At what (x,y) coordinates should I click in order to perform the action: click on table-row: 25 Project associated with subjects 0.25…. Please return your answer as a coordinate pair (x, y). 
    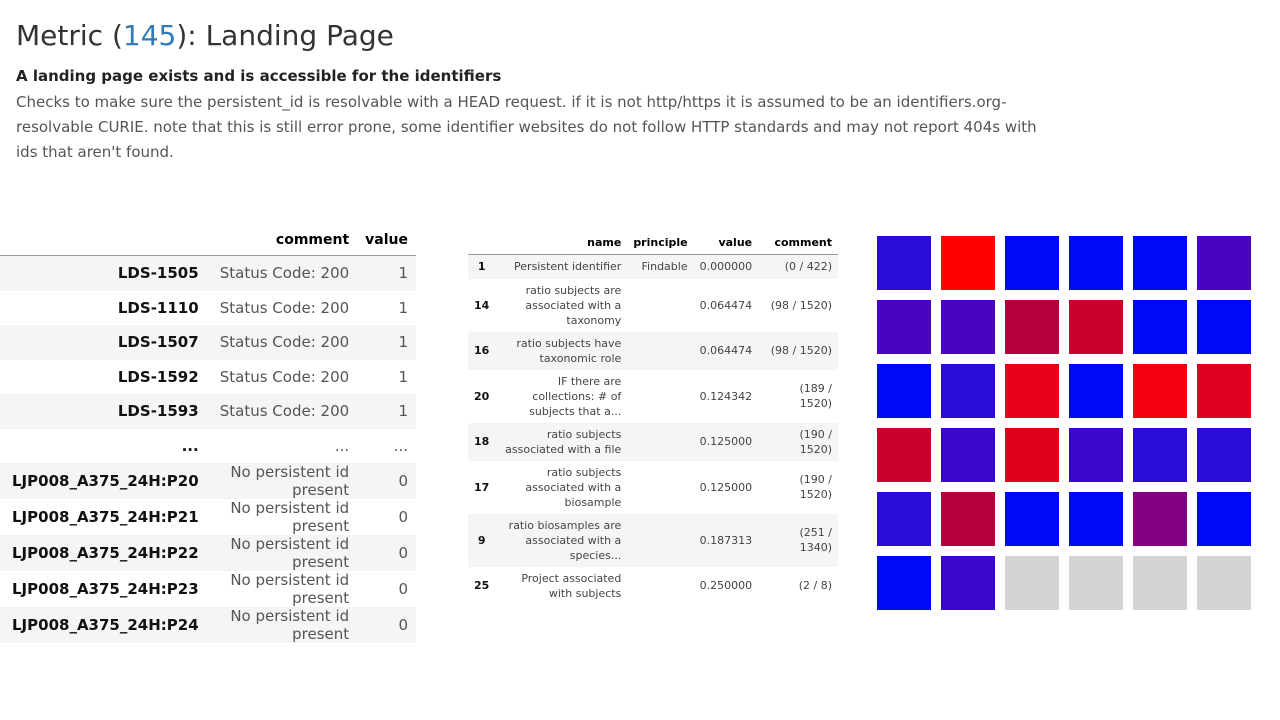
    Looking at the image, I should click on (653, 585).